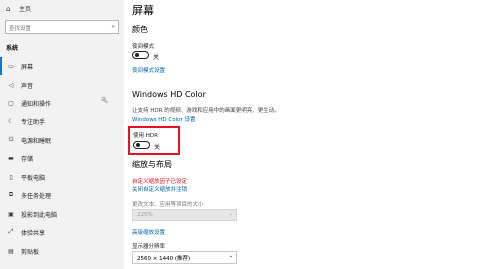  What do you see at coordinates (148, 70) in the screenshot?
I see `night-light-settings-link: 夜间模式设置` at bounding box center [148, 70].